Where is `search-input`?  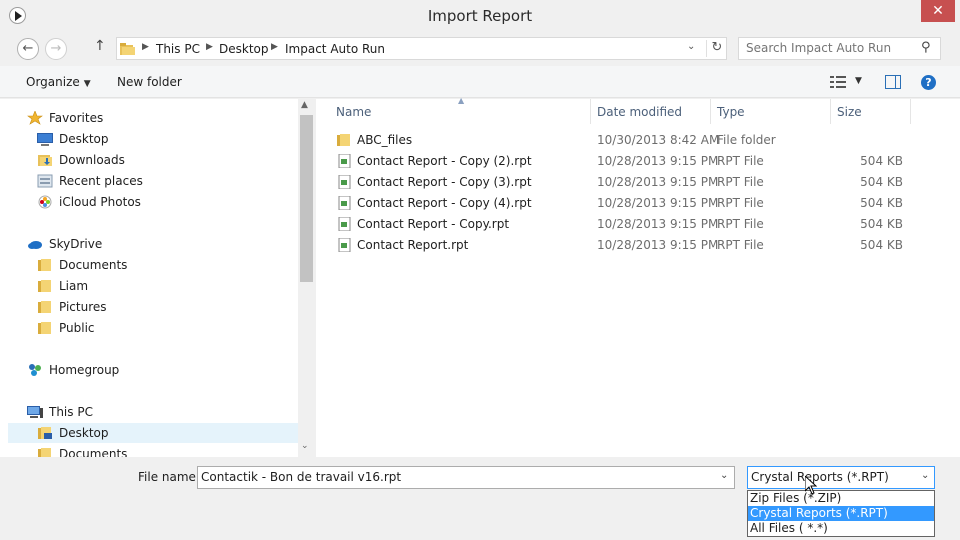
search-input is located at coordinates (831, 48).